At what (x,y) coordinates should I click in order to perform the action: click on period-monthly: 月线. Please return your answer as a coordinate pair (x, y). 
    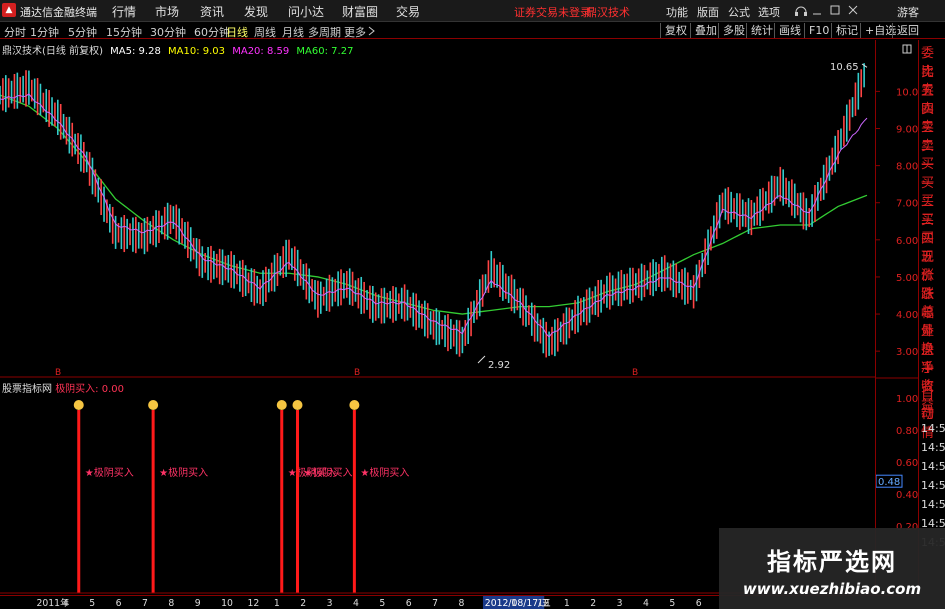
    Looking at the image, I should click on (293, 32).